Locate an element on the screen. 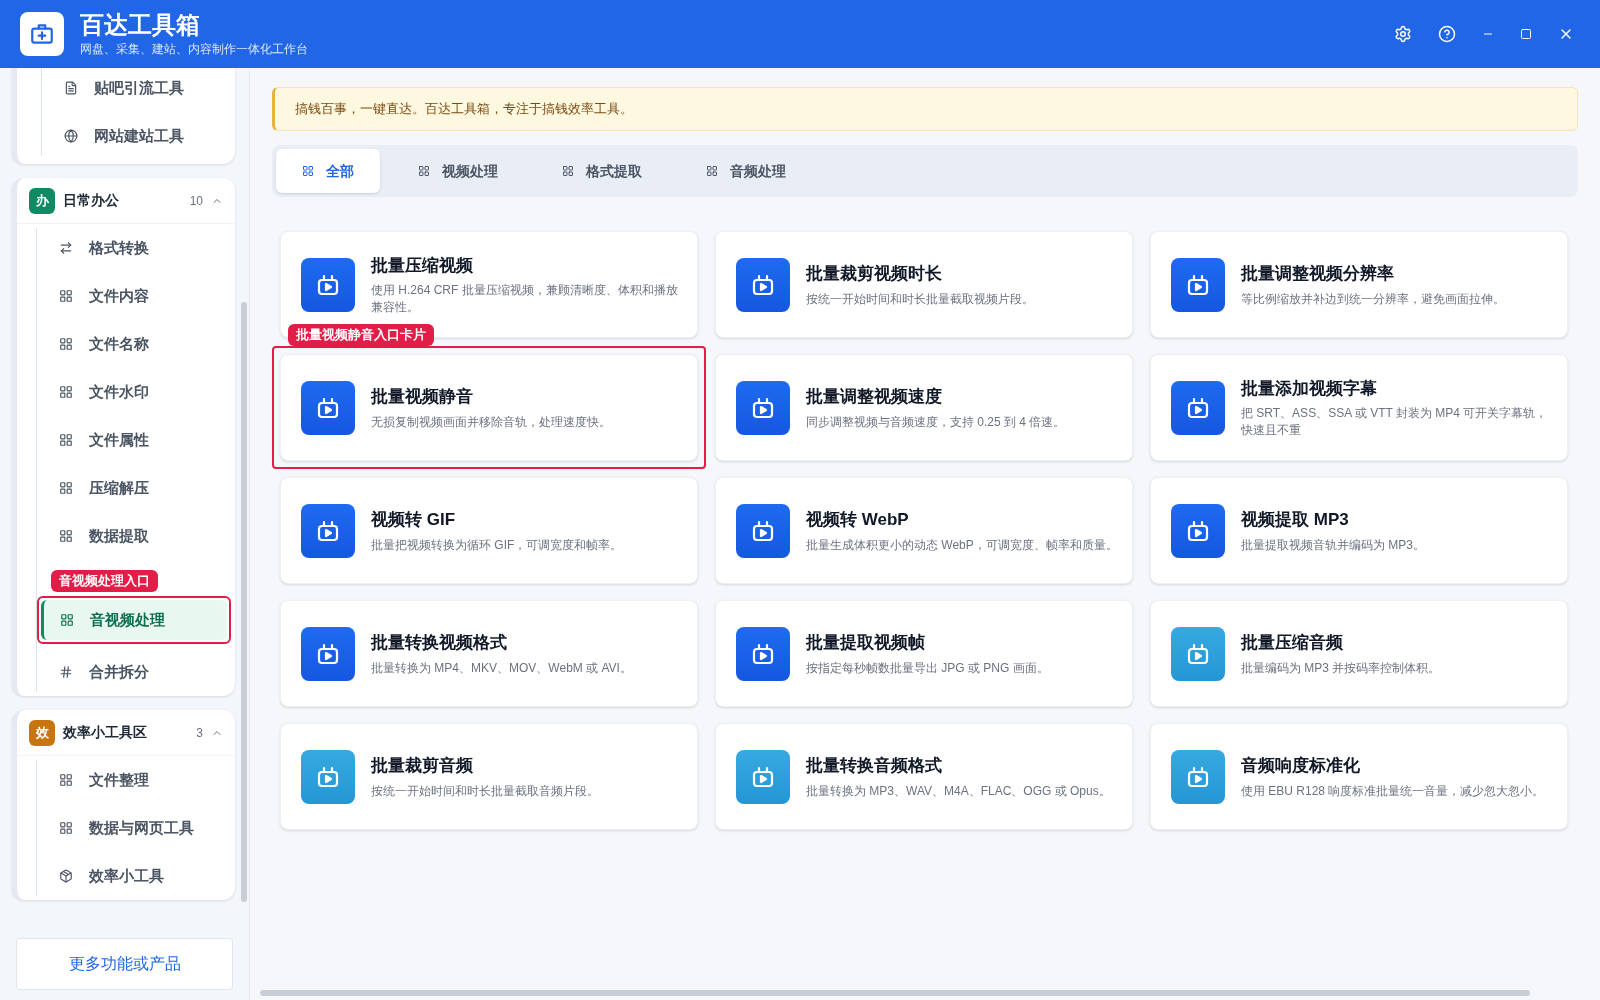 The width and height of the screenshot is (1600, 1000). card-title: 批量添加视频字幕 is located at coordinates (1309, 388).